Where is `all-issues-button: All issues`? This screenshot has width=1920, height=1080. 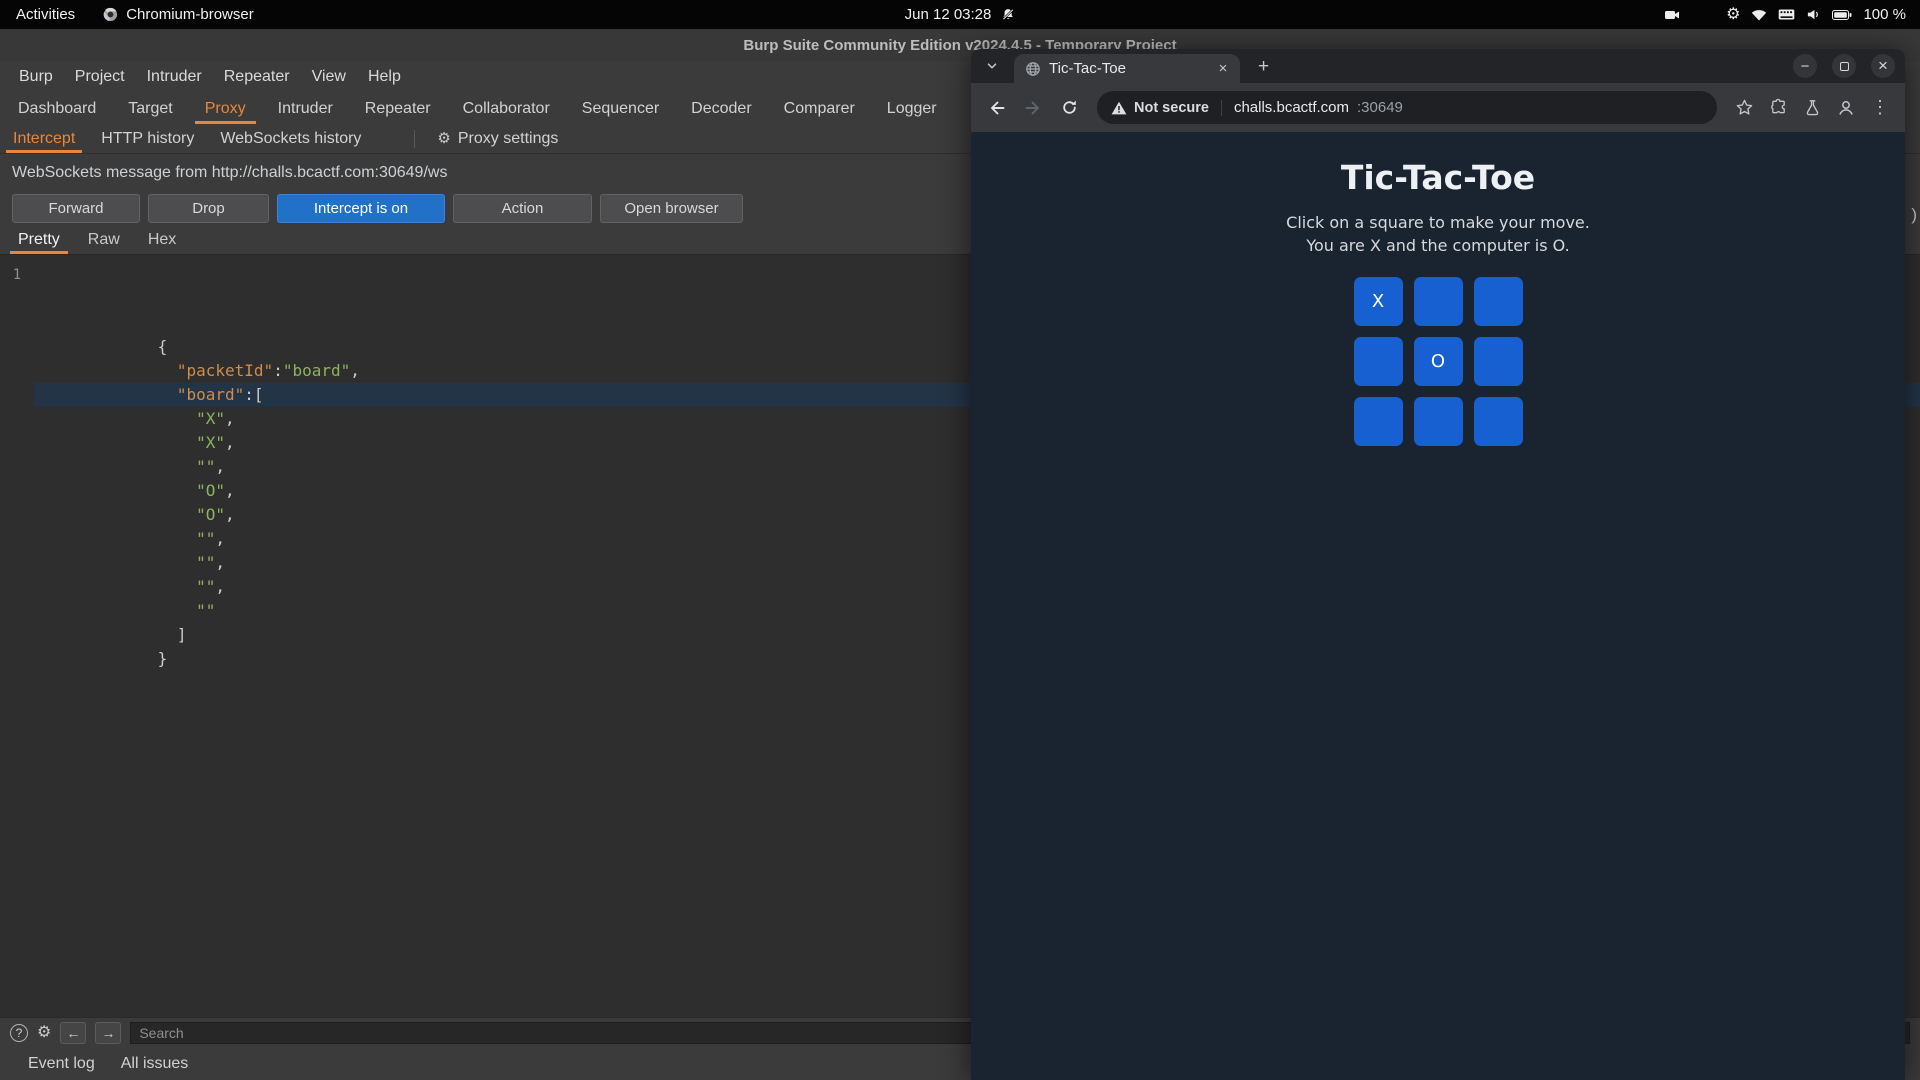 all-issues-button: All issues is located at coordinates (155, 1064).